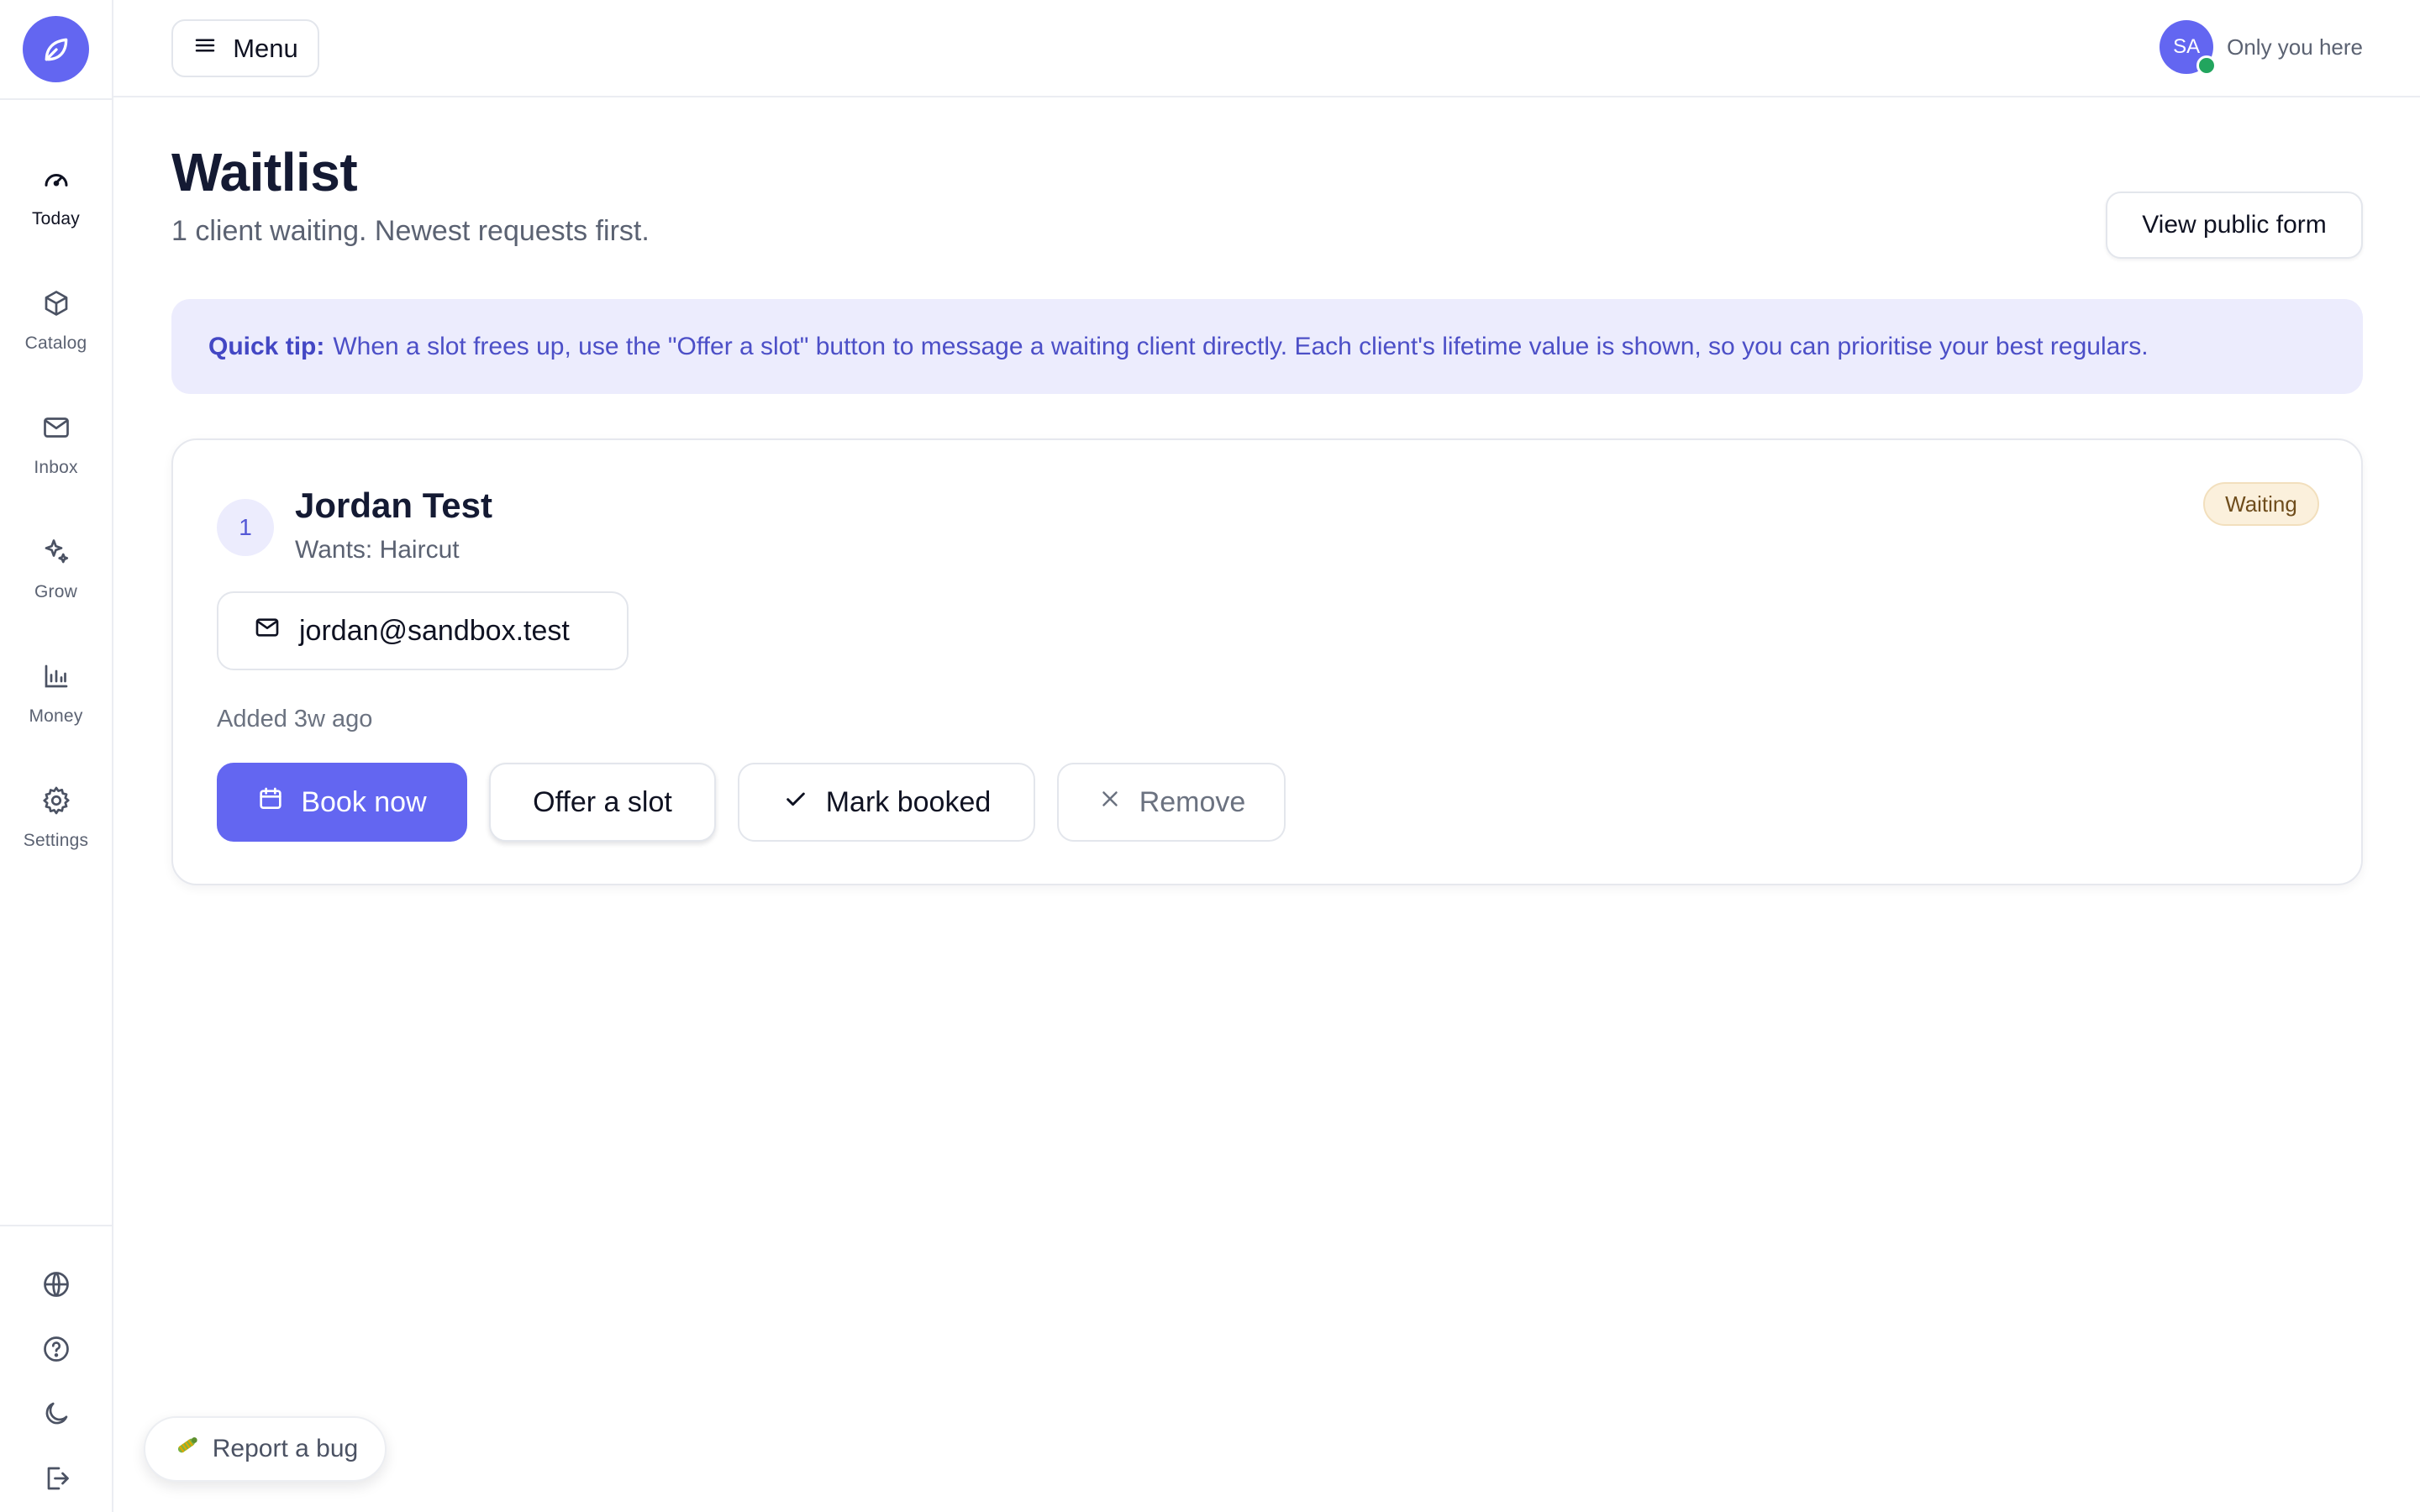 The width and height of the screenshot is (2420, 1512). I want to click on offer-slot-button: Offer a slot, so click(602, 802).